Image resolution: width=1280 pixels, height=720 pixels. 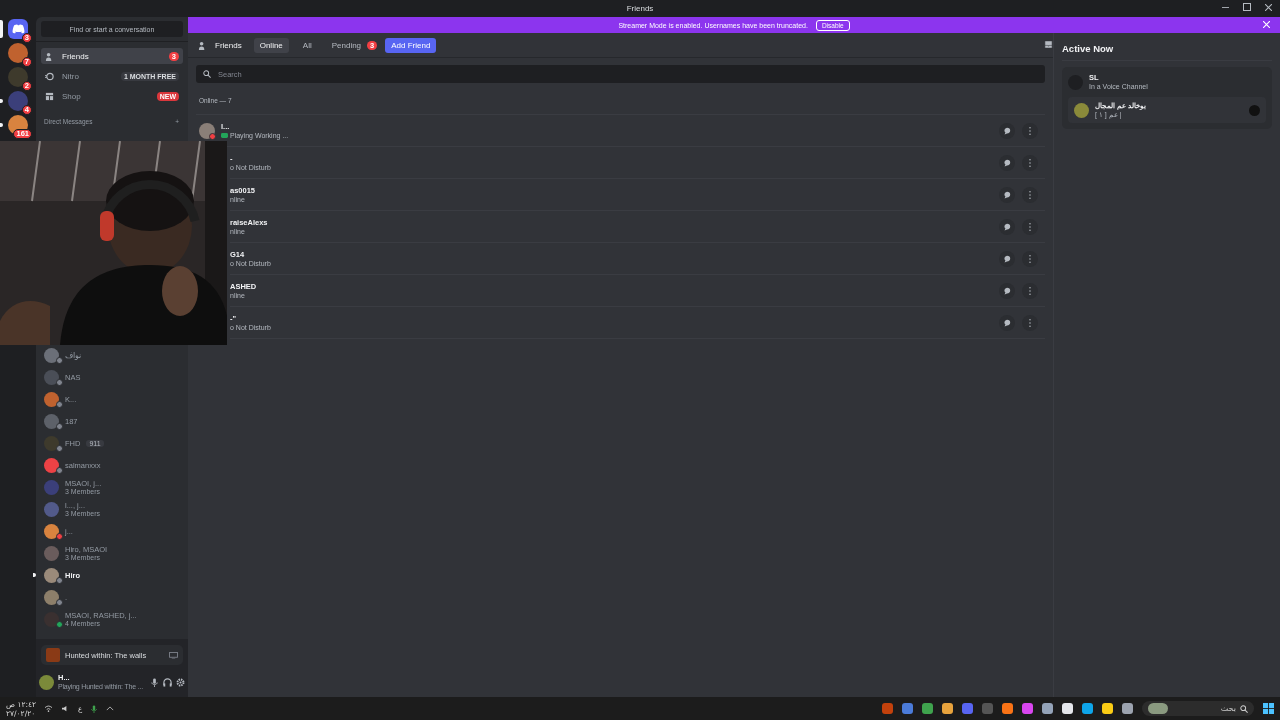 What do you see at coordinates (271, 45) in the screenshot?
I see `tab: Online` at bounding box center [271, 45].